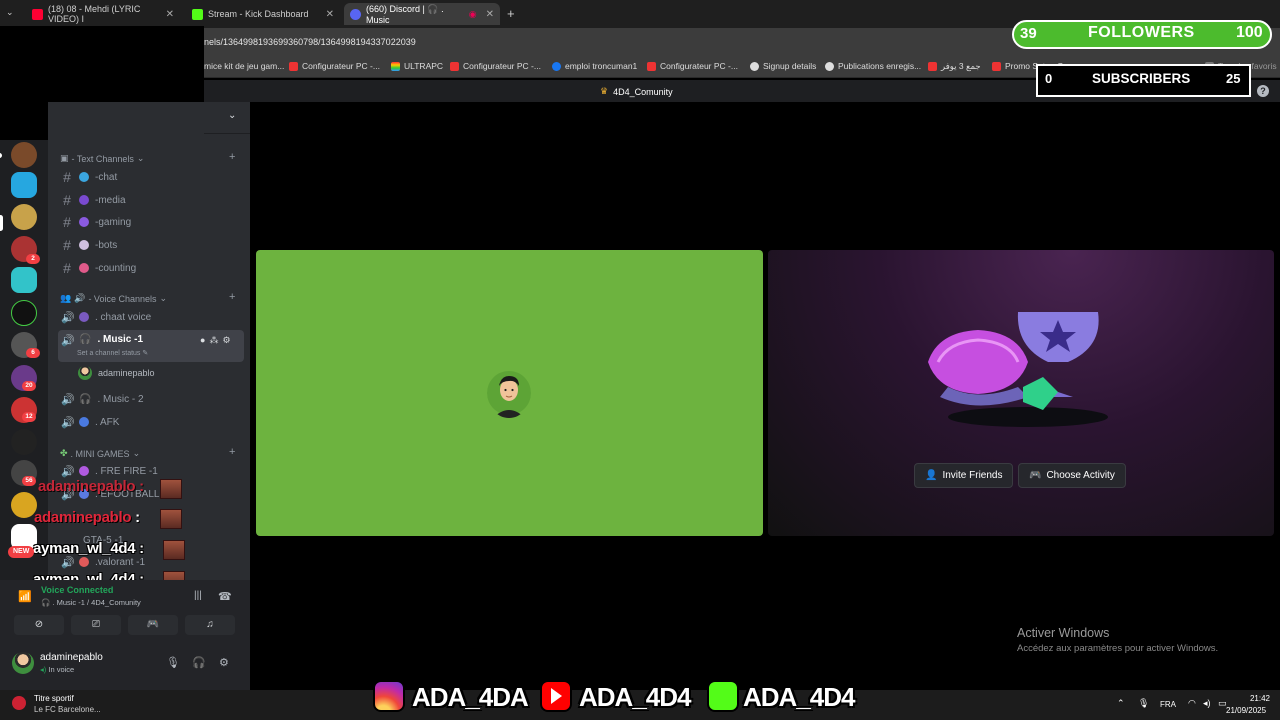 This screenshot has height=720, width=1280. I want to click on voice-channel-afk: 🔊. AFK, so click(151, 422).